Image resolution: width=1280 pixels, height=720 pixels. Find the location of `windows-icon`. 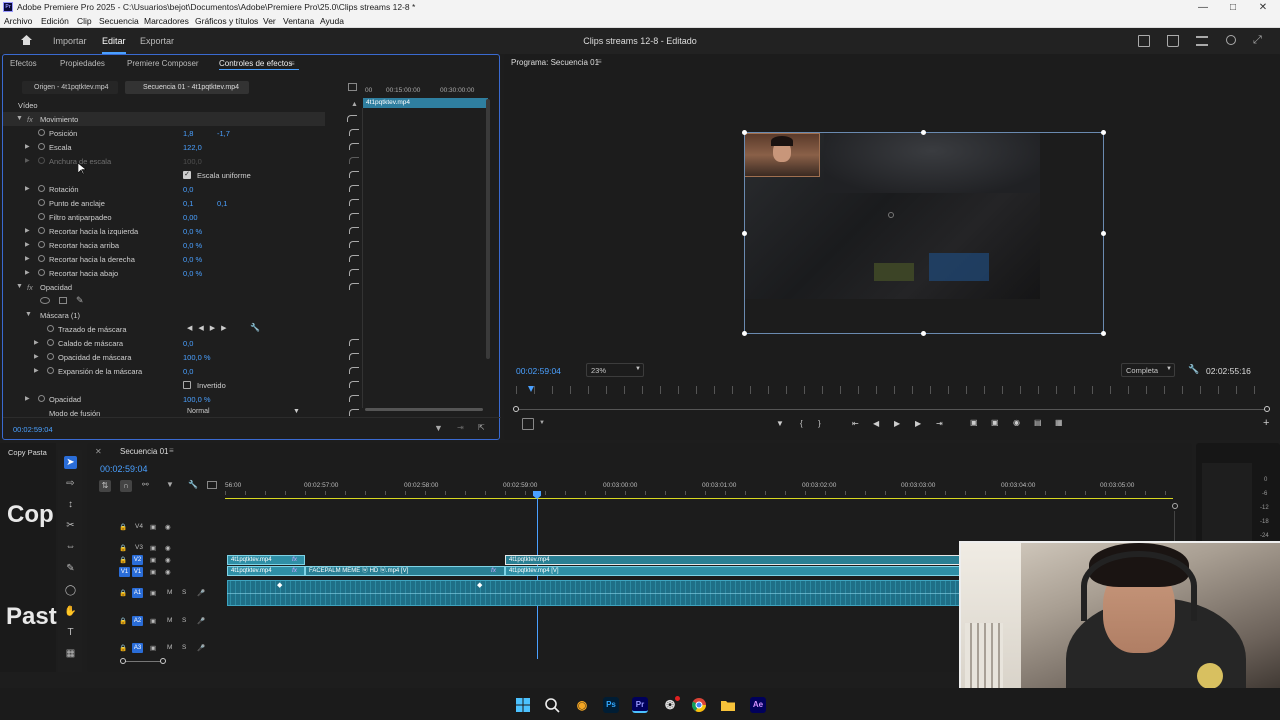

windows-icon is located at coordinates (523, 705).